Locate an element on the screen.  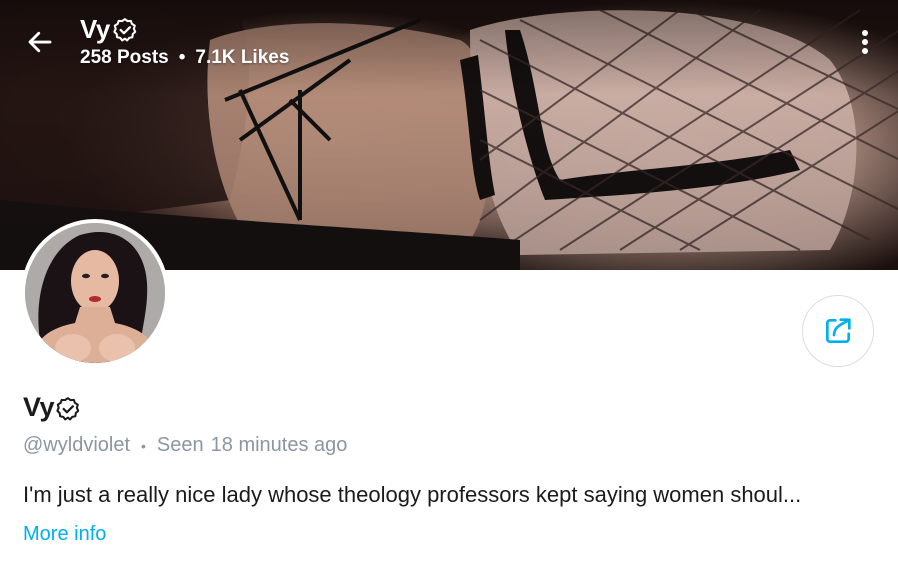
likes-count: 7.1K is located at coordinates (215, 57).